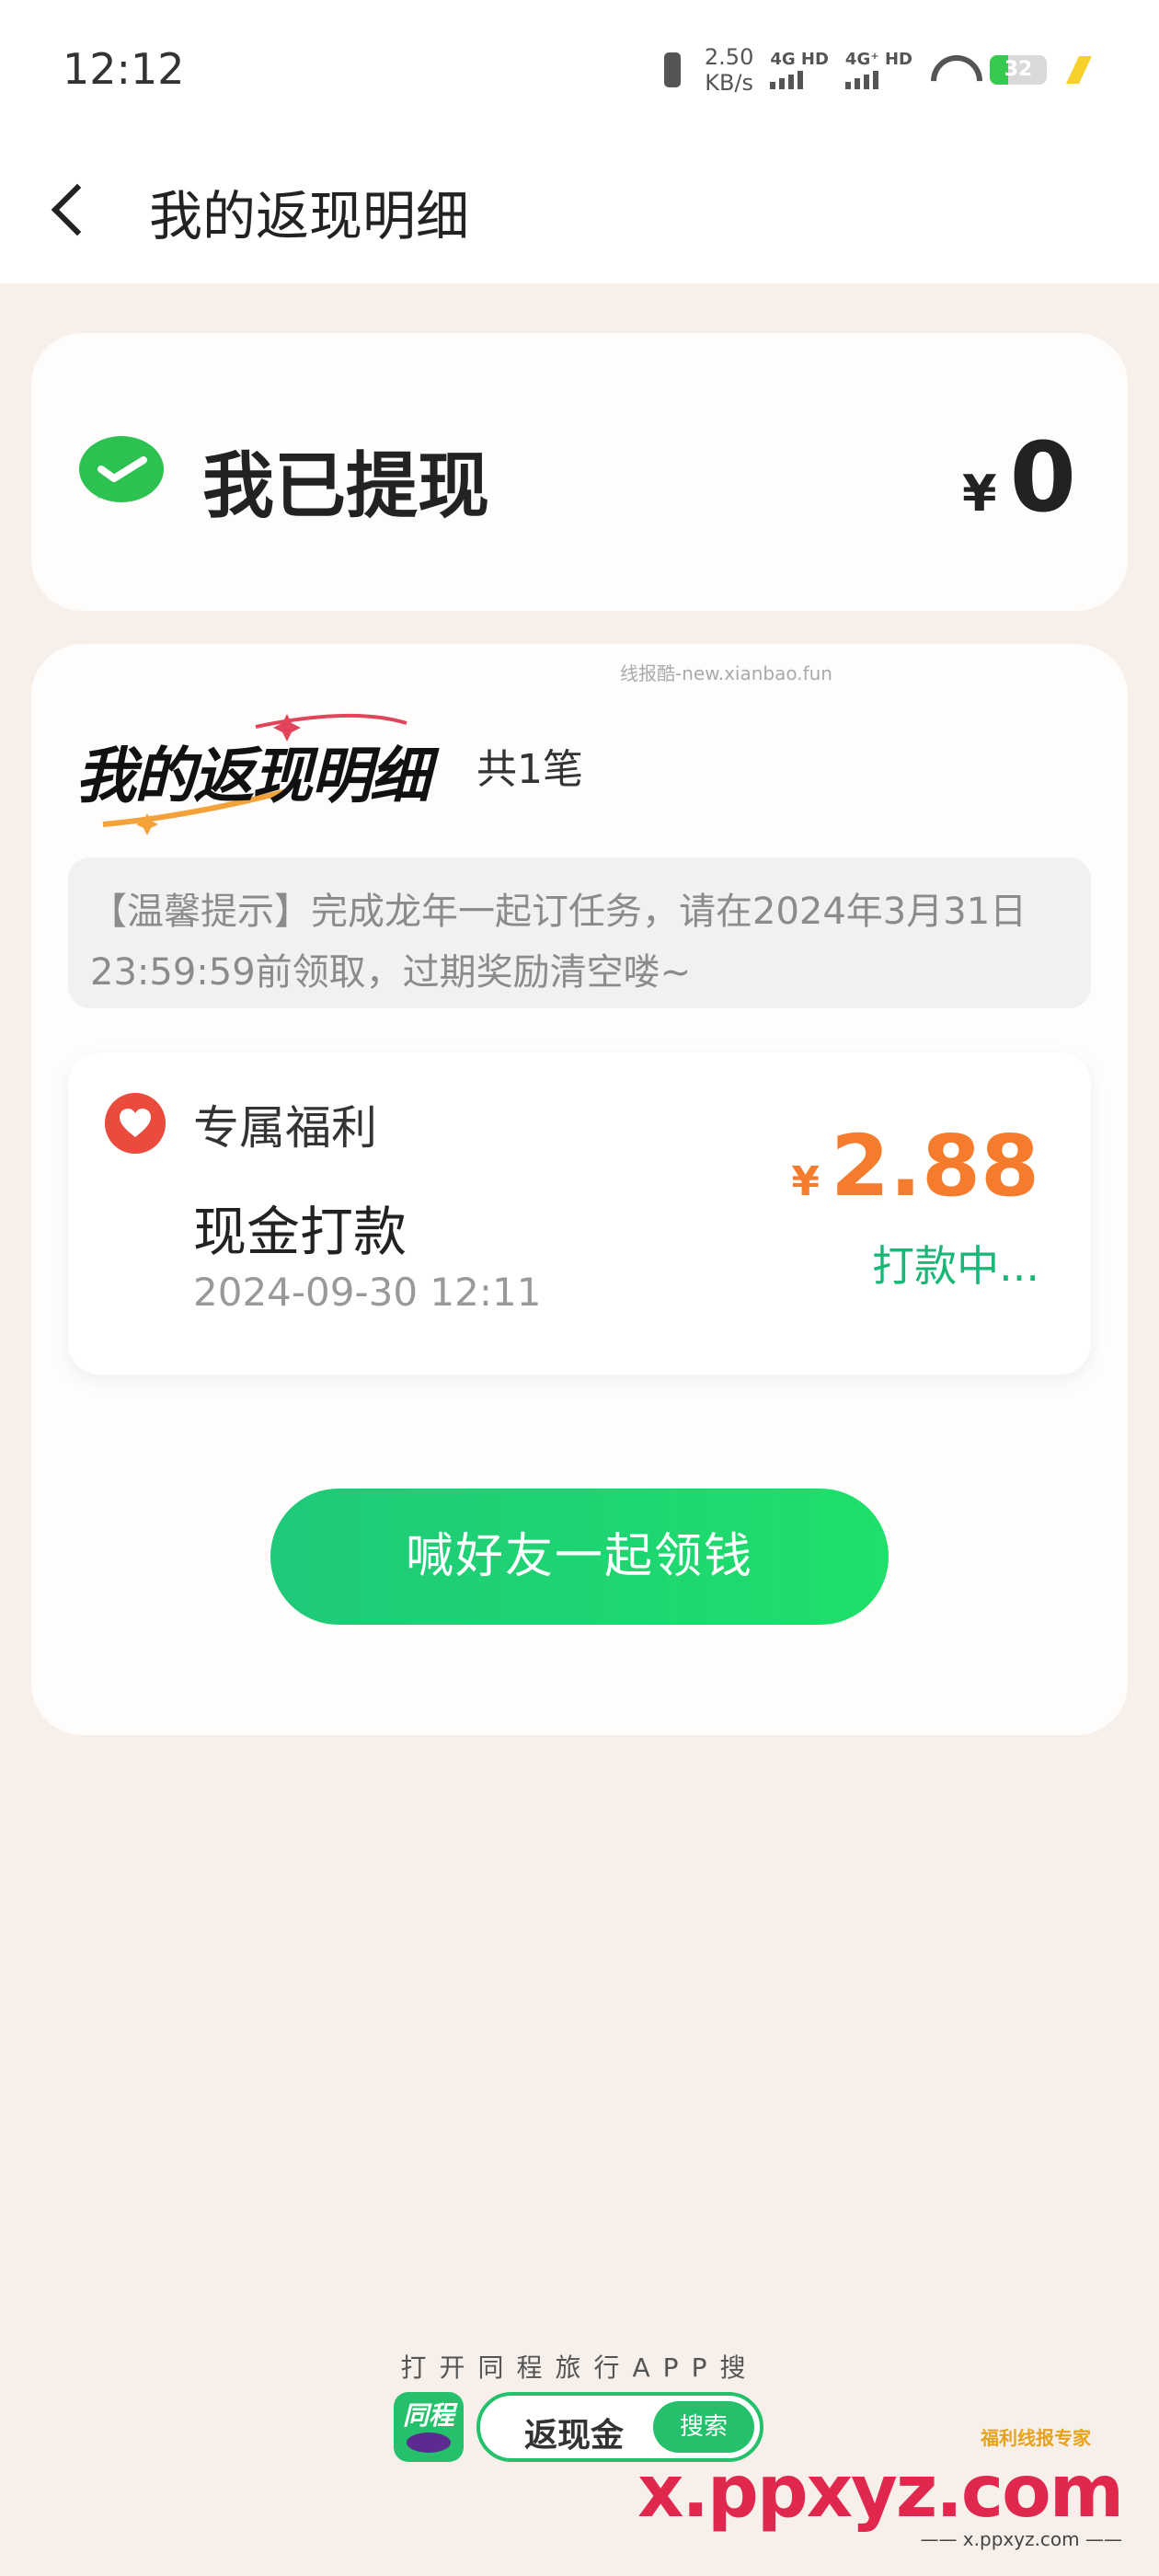  I want to click on battery-icon: 32, so click(1018, 70).